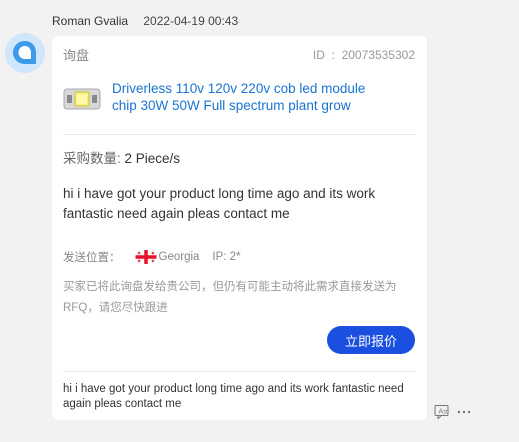 This screenshot has width=519, height=442. What do you see at coordinates (121, 157) in the screenshot?
I see `quantity-row: 采购数量: 2 Piece/s` at bounding box center [121, 157].